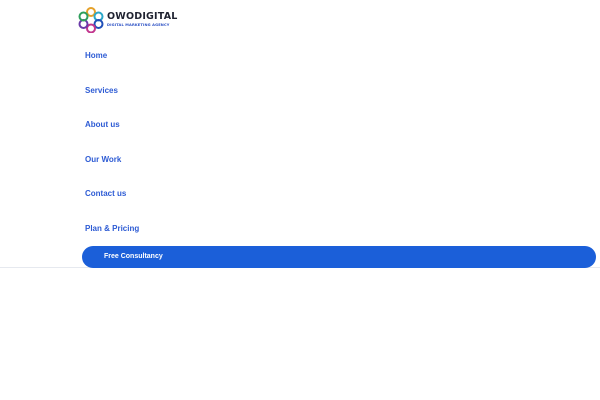 The height and width of the screenshot is (400, 600). What do you see at coordinates (96, 56) in the screenshot?
I see `nav-item-home: Home` at bounding box center [96, 56].